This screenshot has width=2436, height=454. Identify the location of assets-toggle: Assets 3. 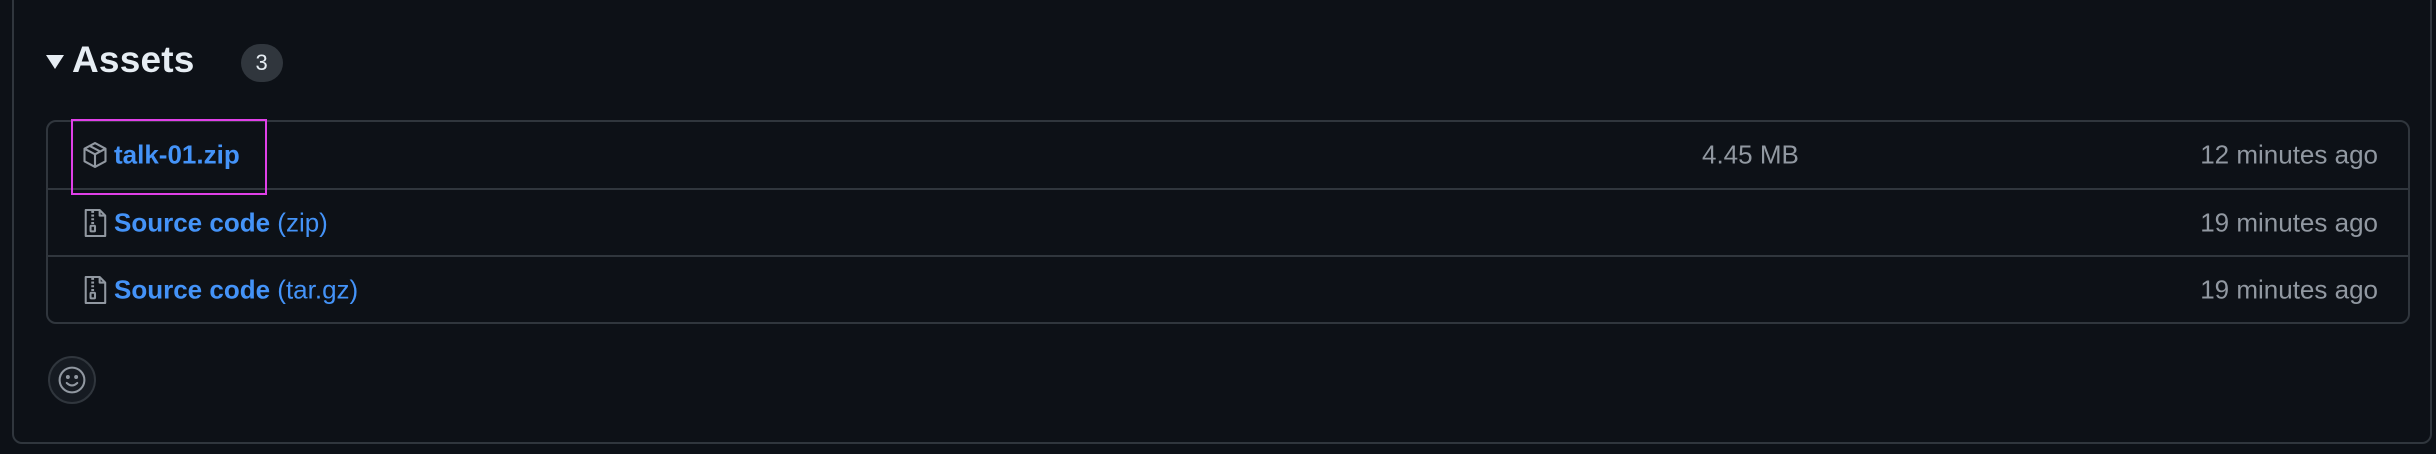
(164, 60).